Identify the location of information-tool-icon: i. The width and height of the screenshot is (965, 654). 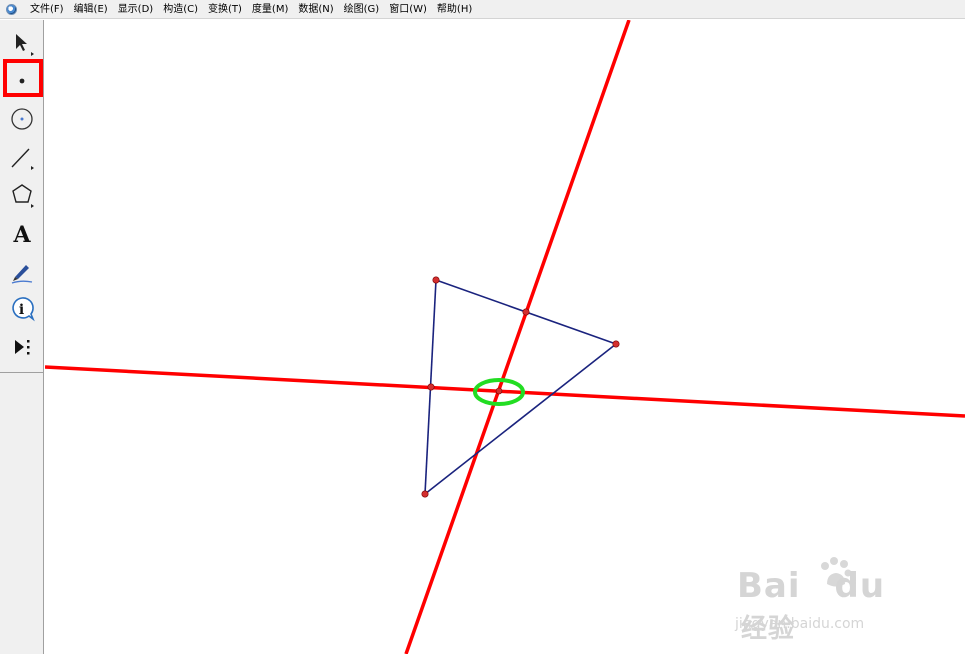
(23, 309).